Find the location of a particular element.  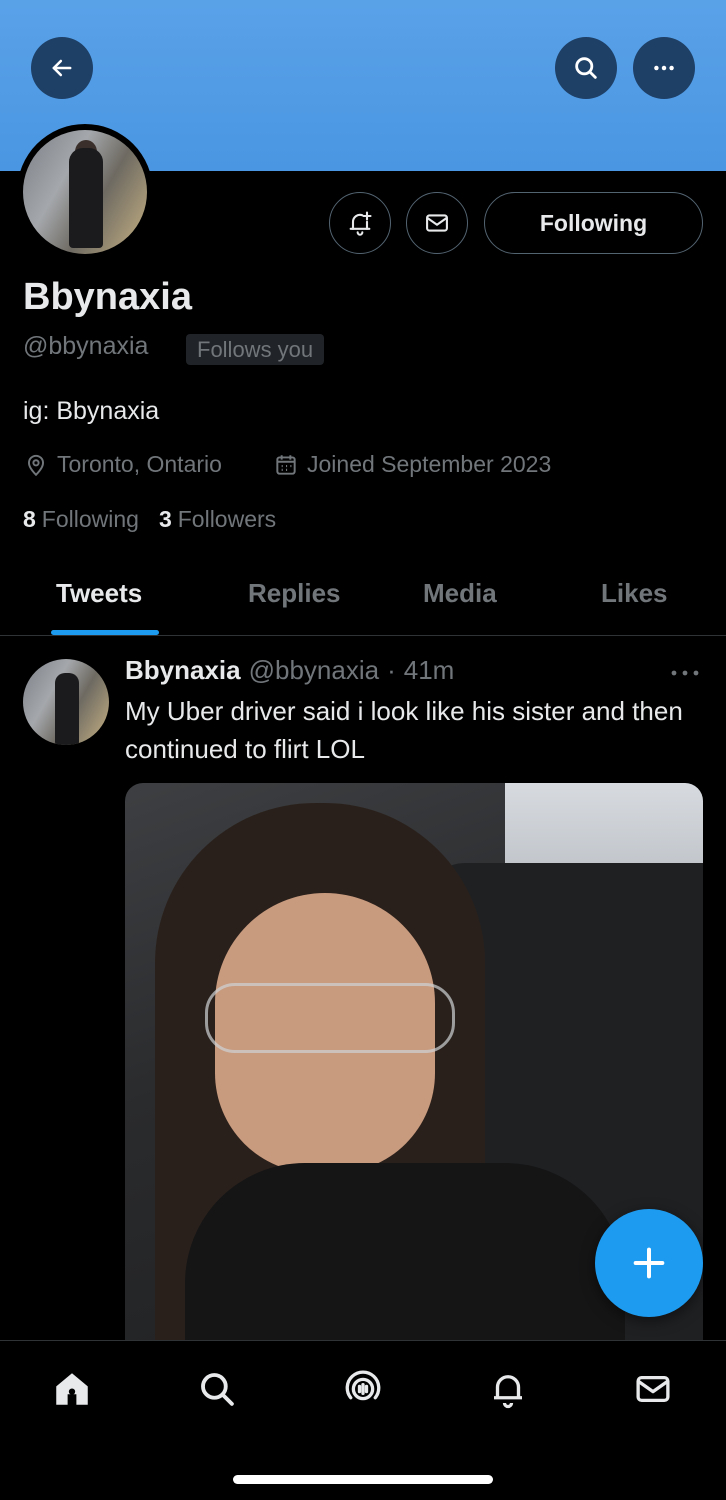

following-button: Following is located at coordinates (593, 223).